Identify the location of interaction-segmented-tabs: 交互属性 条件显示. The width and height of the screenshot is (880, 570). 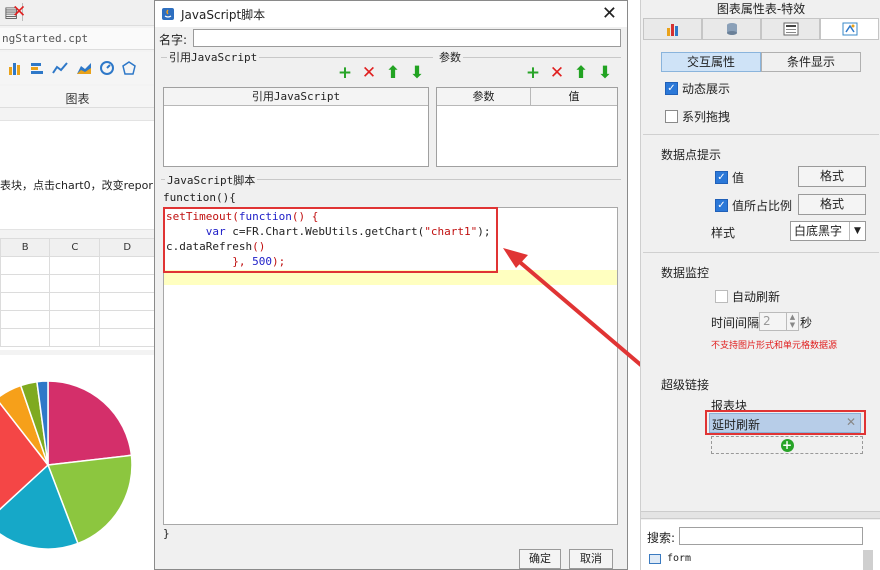
(761, 62).